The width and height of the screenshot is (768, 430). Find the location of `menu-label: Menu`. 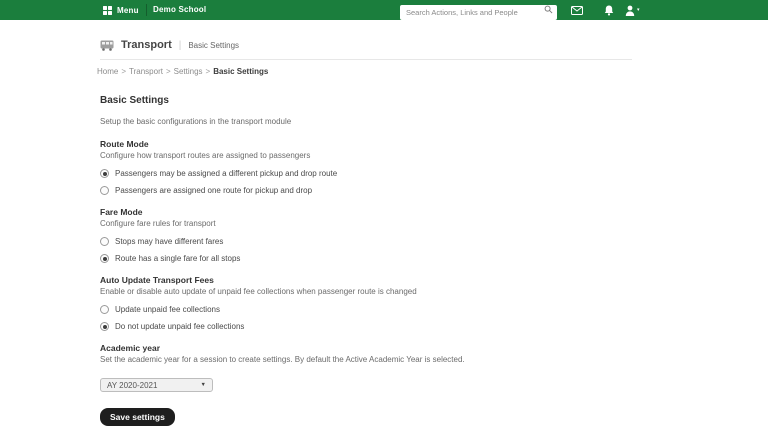

menu-label: Menu is located at coordinates (128, 10).